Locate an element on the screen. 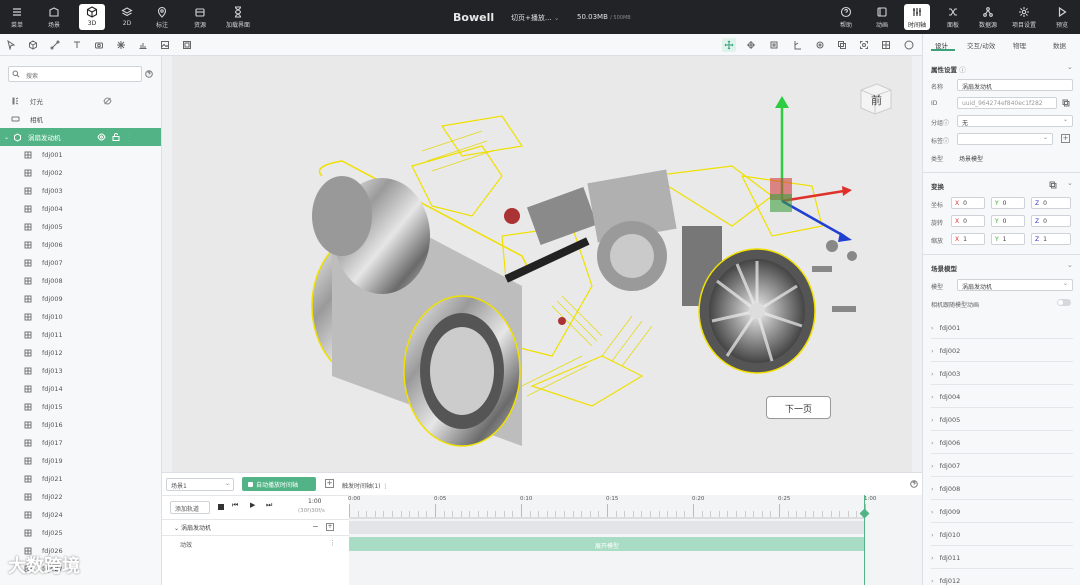  collapse-button: − is located at coordinates (315, 526).